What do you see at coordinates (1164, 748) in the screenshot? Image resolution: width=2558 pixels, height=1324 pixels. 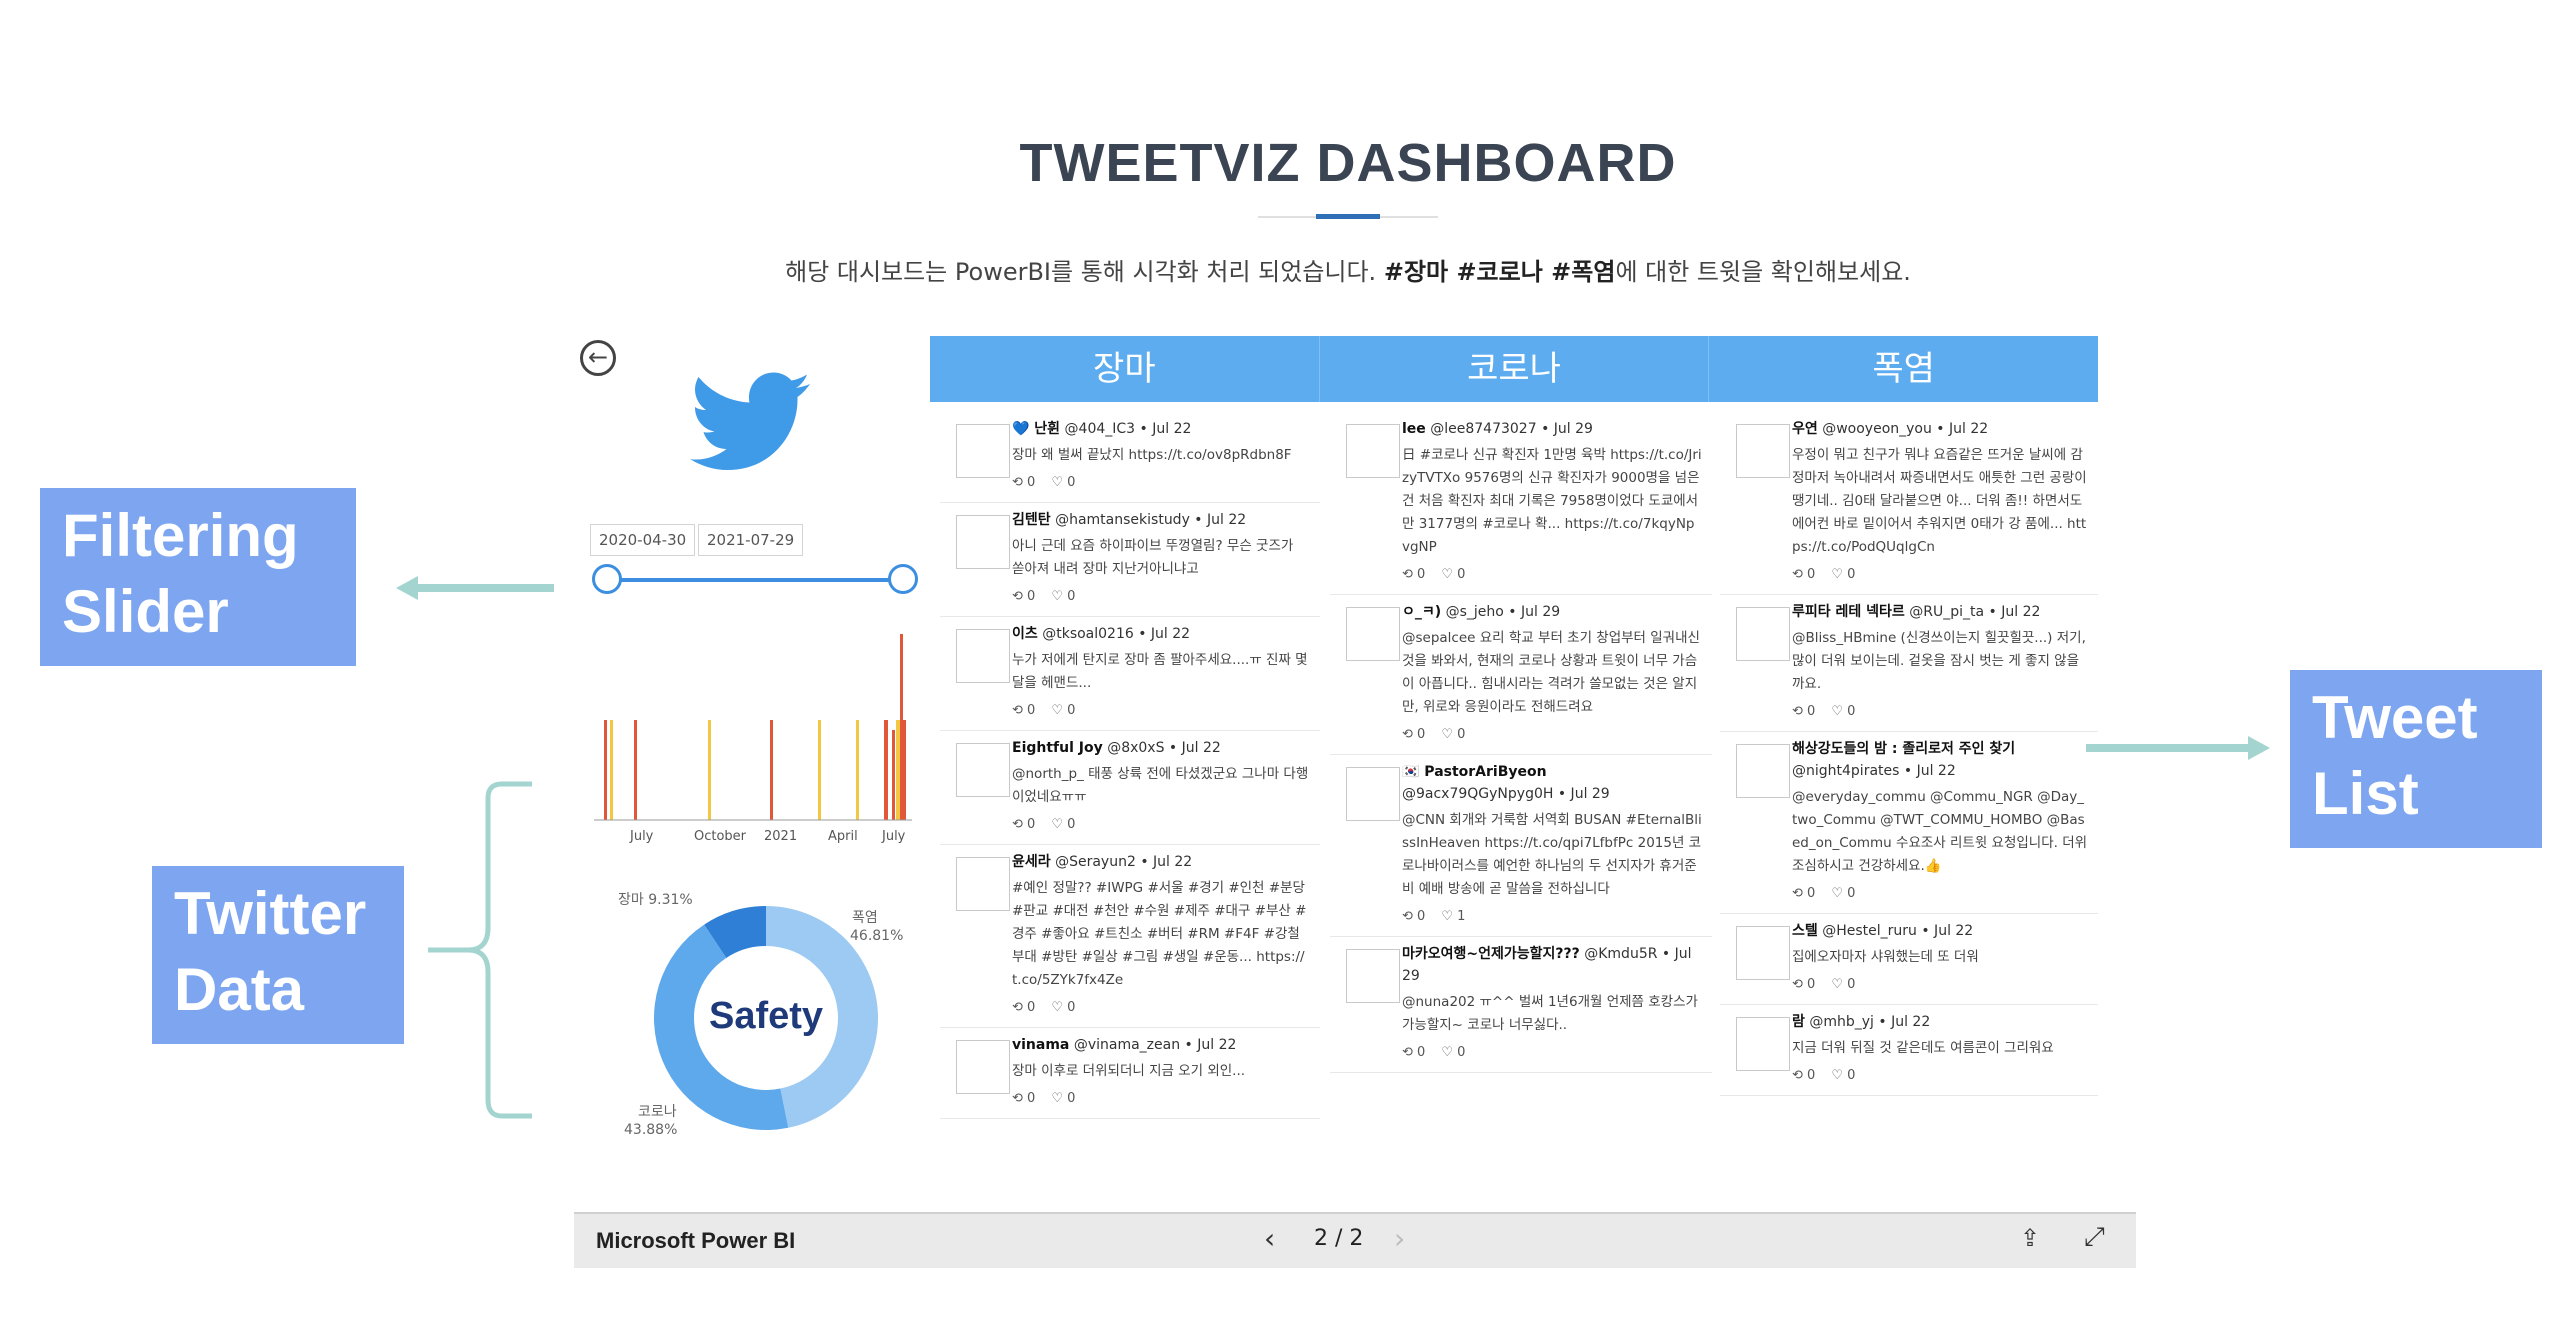 I see `tweet-handle-date: @8x0xS • Jul 22` at bounding box center [1164, 748].